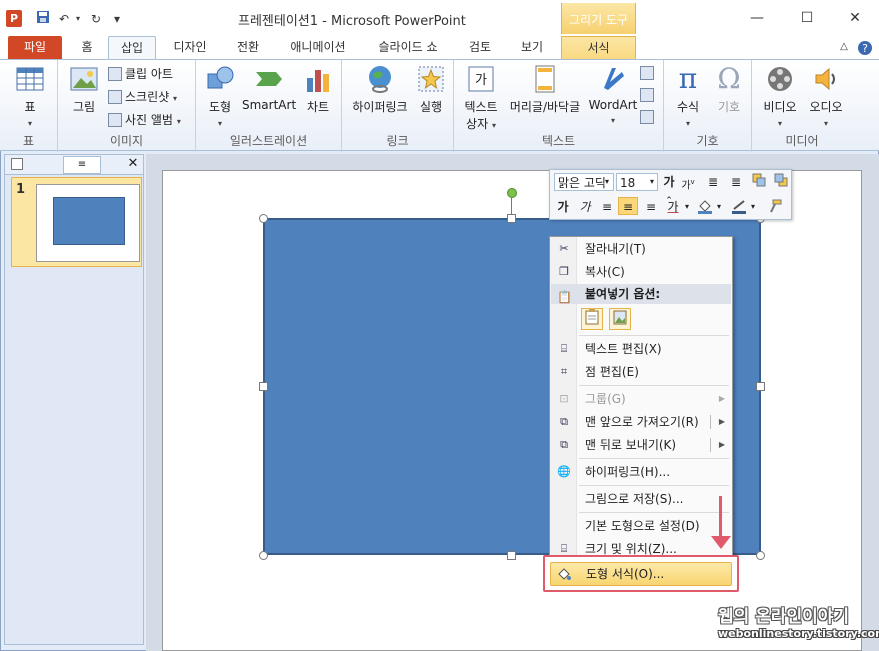 Image resolution: width=879 pixels, height=651 pixels. I want to click on paste-keep-text-icon, so click(592, 319).